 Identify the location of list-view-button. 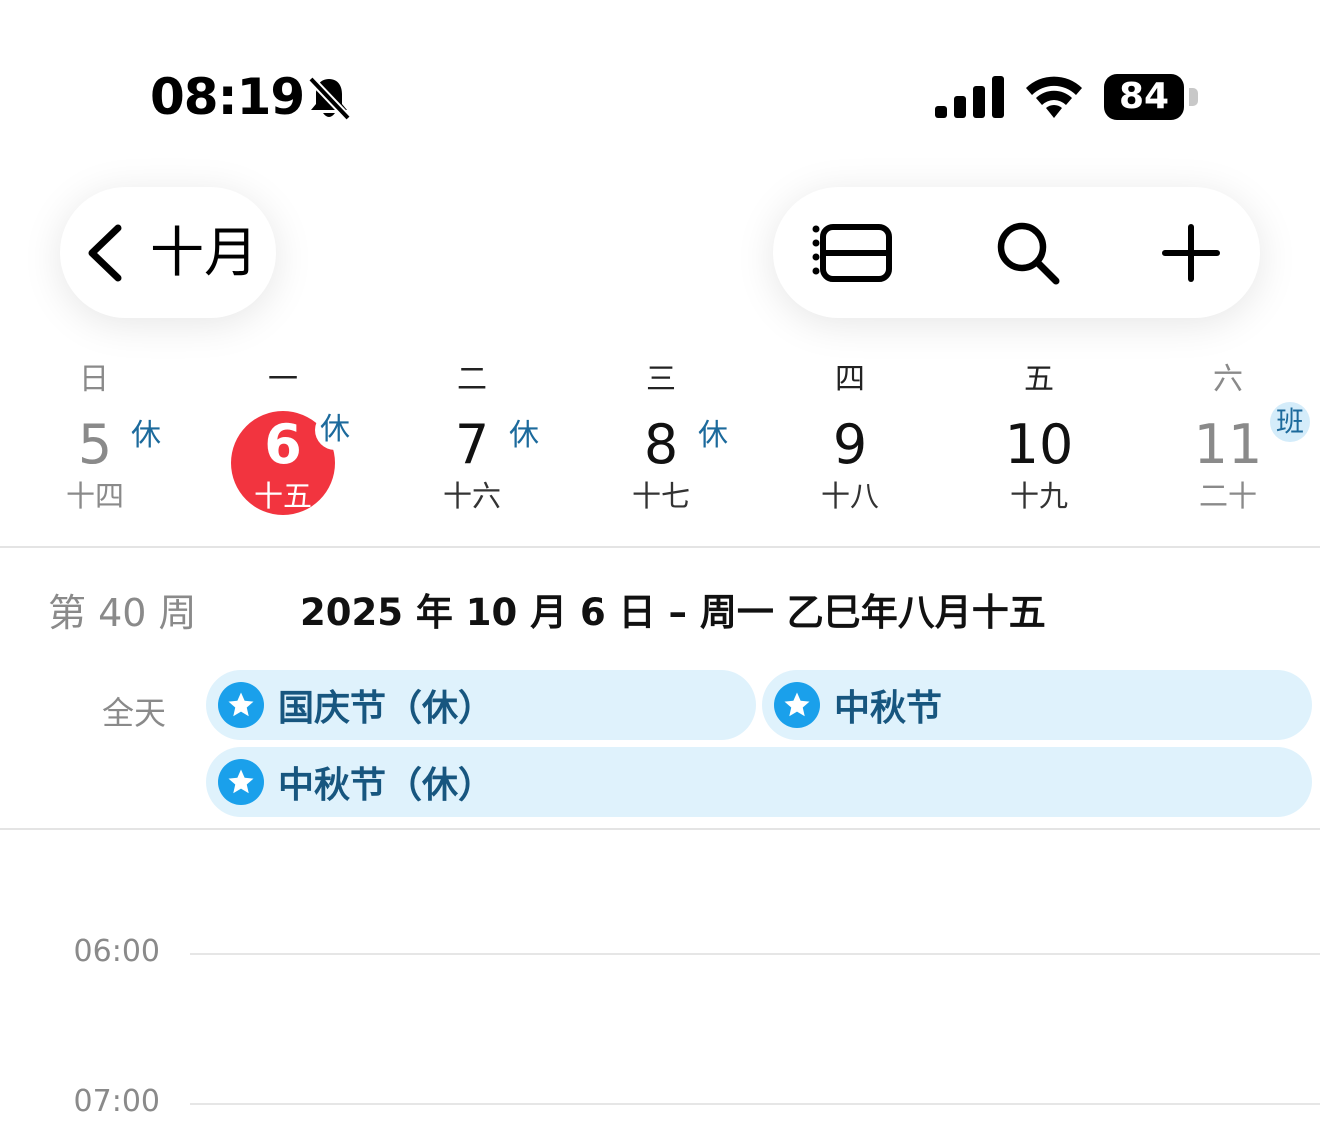
(853, 253).